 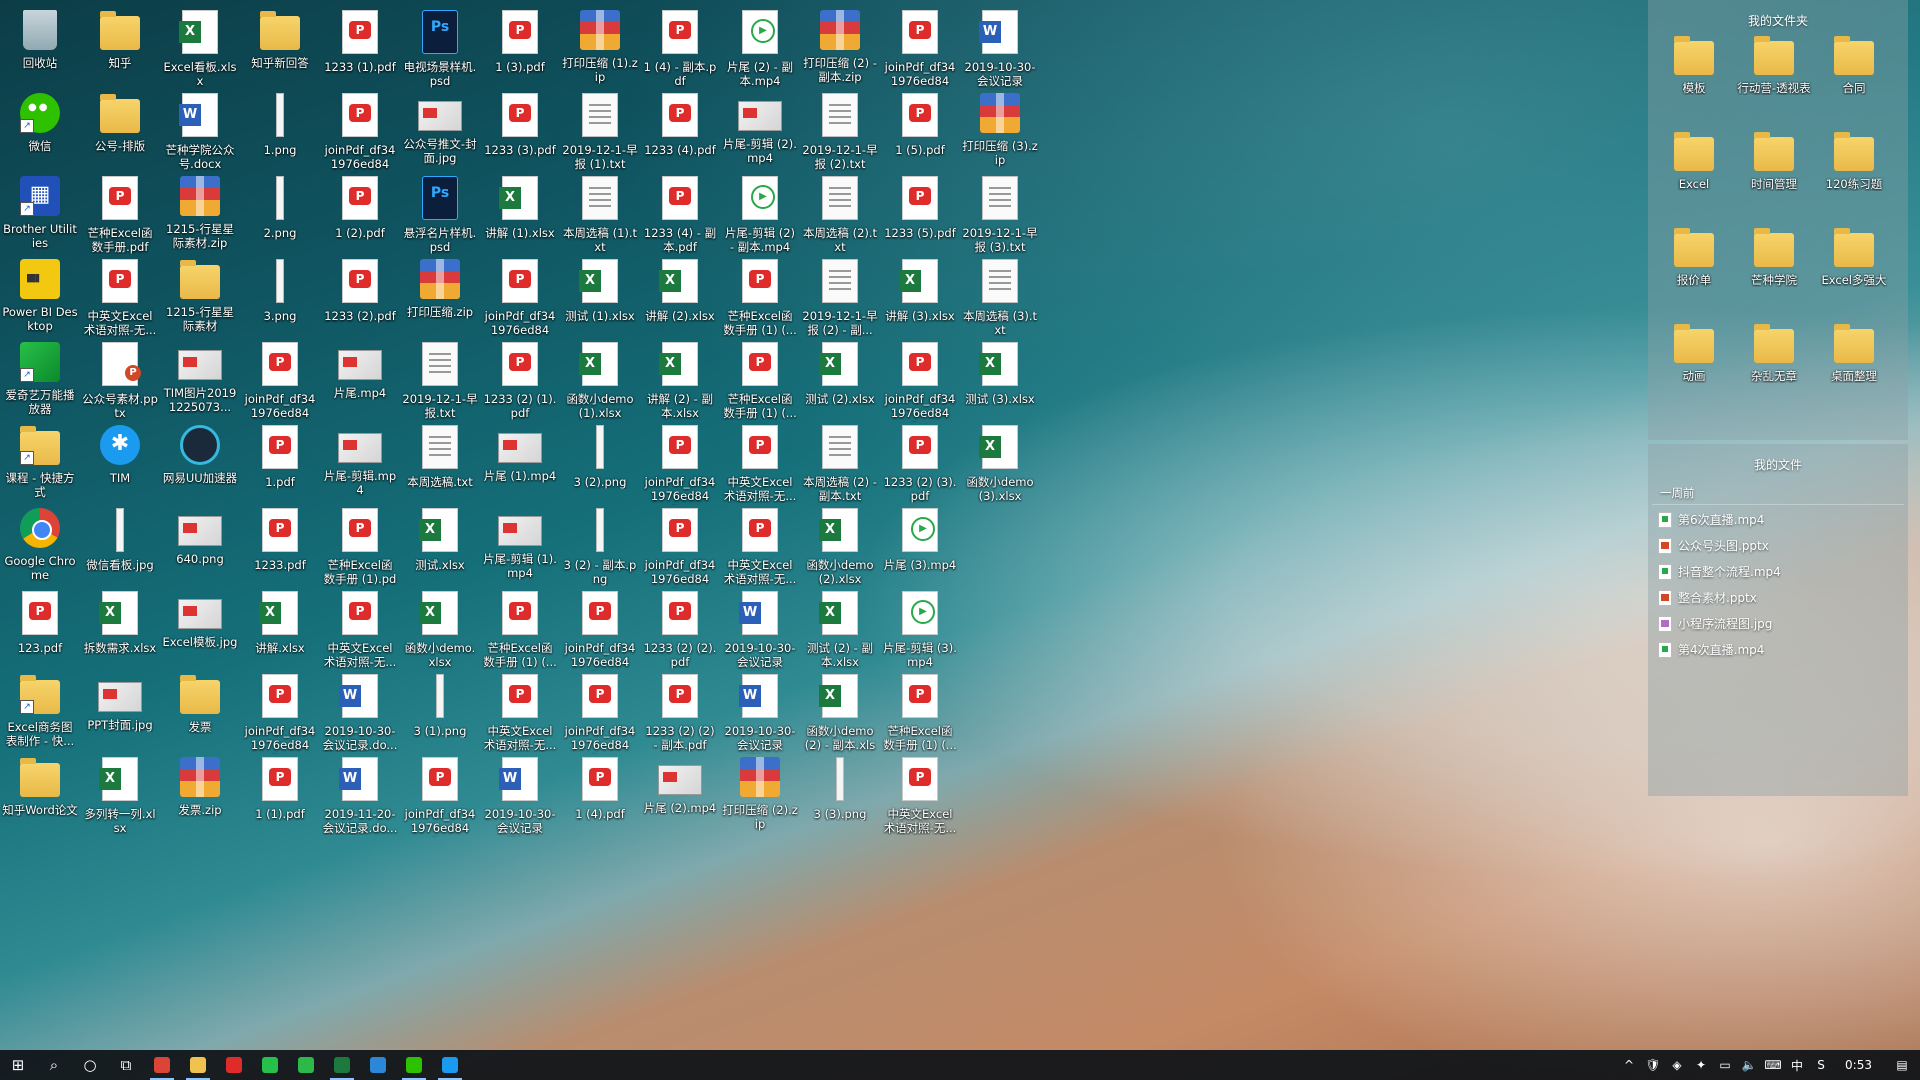 I want to click on desktop-icon-label: 1233 (4).pdf, so click(x=680, y=150).